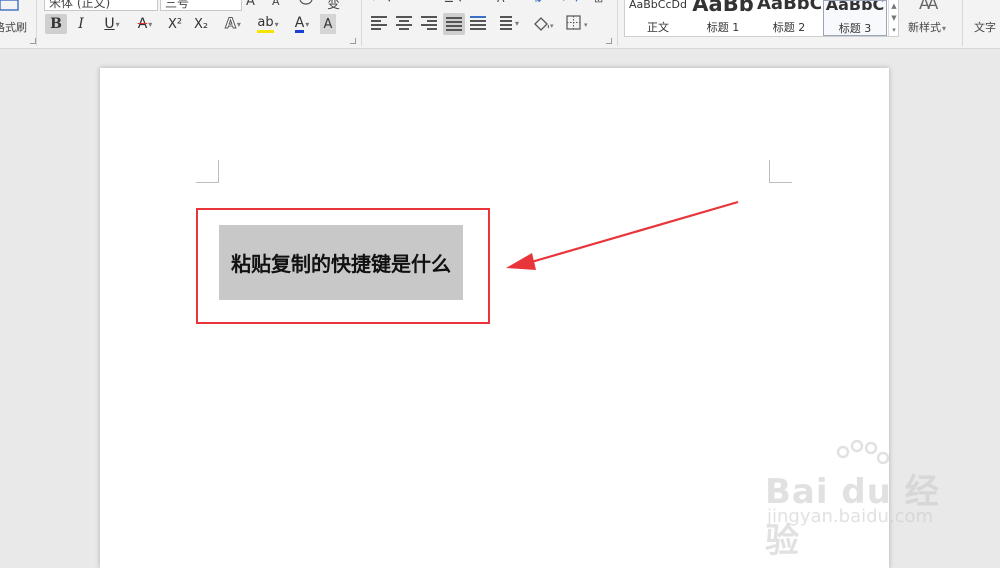 The image size is (1000, 568). What do you see at coordinates (658, 27) in the screenshot?
I see `style-name: 正文` at bounding box center [658, 27].